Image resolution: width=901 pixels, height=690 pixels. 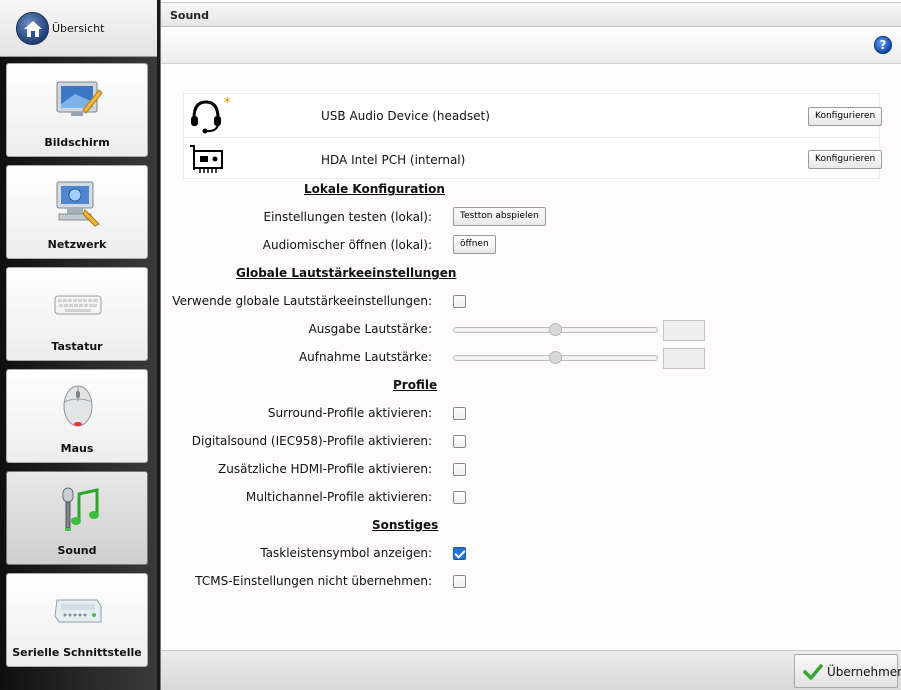 I want to click on checkmark-icon, so click(x=813, y=672).